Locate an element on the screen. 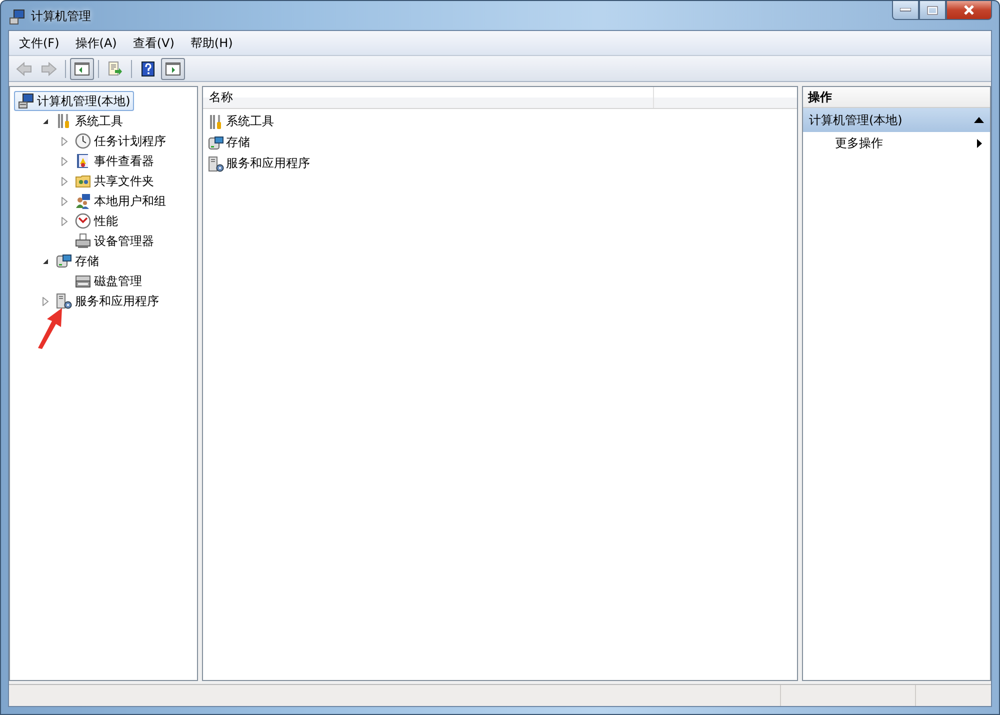 This screenshot has height=715, width=1000. menu-item: 操作(A) is located at coordinates (96, 43).